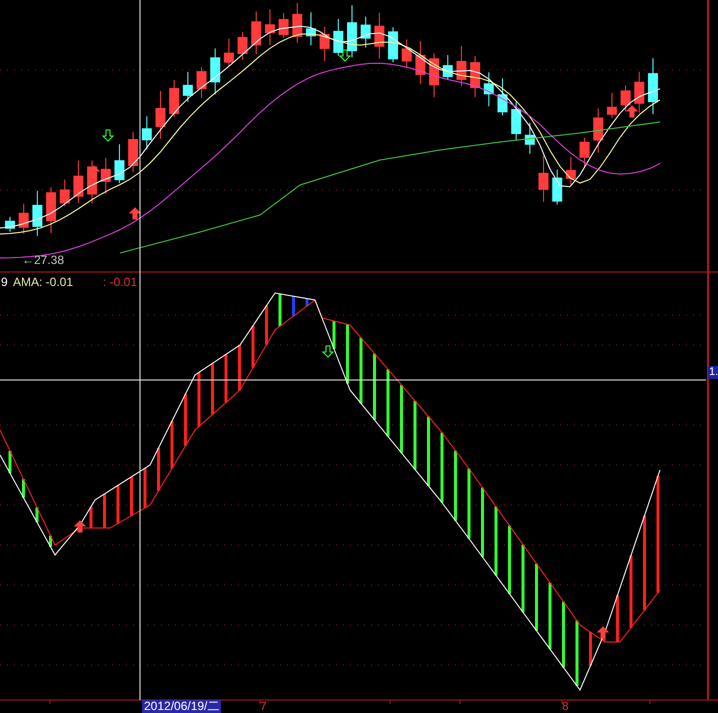  Describe the element at coordinates (4, 282) in the screenshot. I see `indicator-period: 9` at that location.